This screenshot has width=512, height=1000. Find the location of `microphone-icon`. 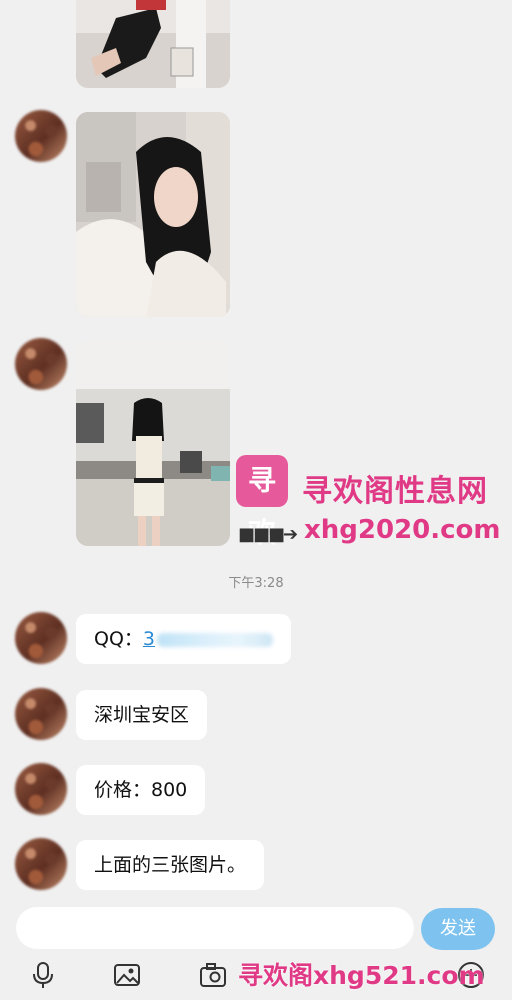

microphone-icon is located at coordinates (43, 975).